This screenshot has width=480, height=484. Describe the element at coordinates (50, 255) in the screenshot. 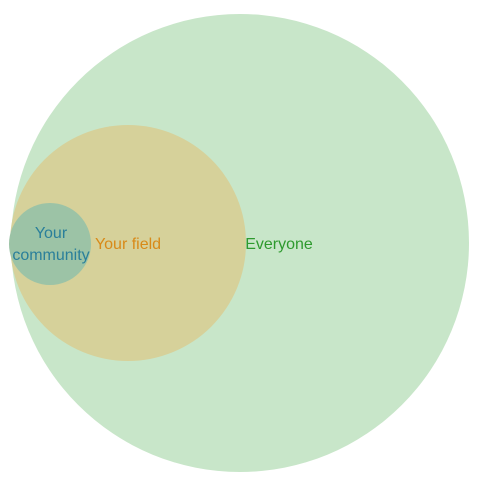

I see `your-community-label-line2: community` at that location.